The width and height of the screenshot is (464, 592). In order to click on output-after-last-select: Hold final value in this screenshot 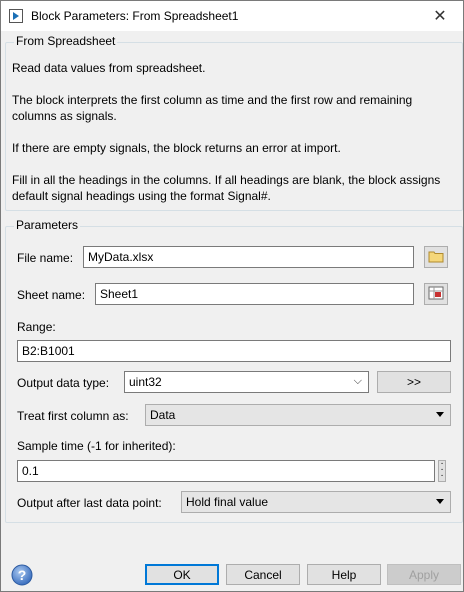, I will do `click(316, 502)`.